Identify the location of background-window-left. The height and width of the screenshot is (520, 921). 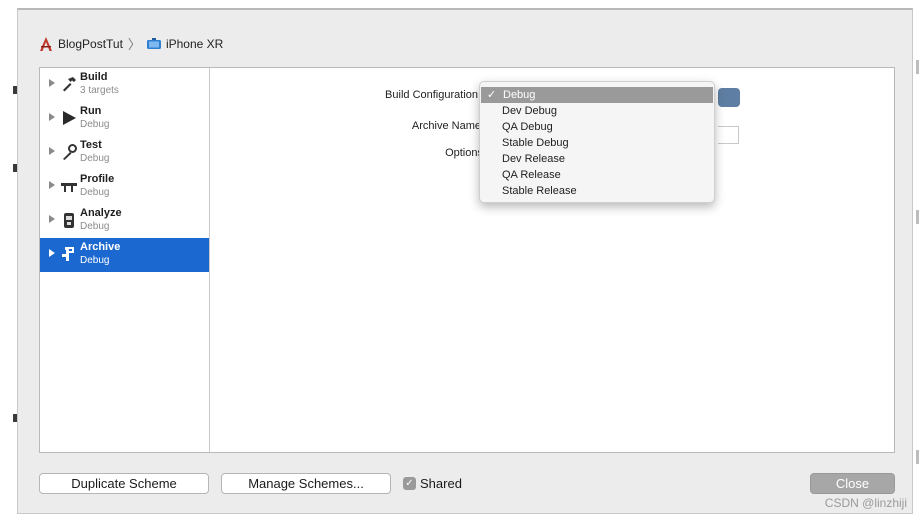
(9, 260).